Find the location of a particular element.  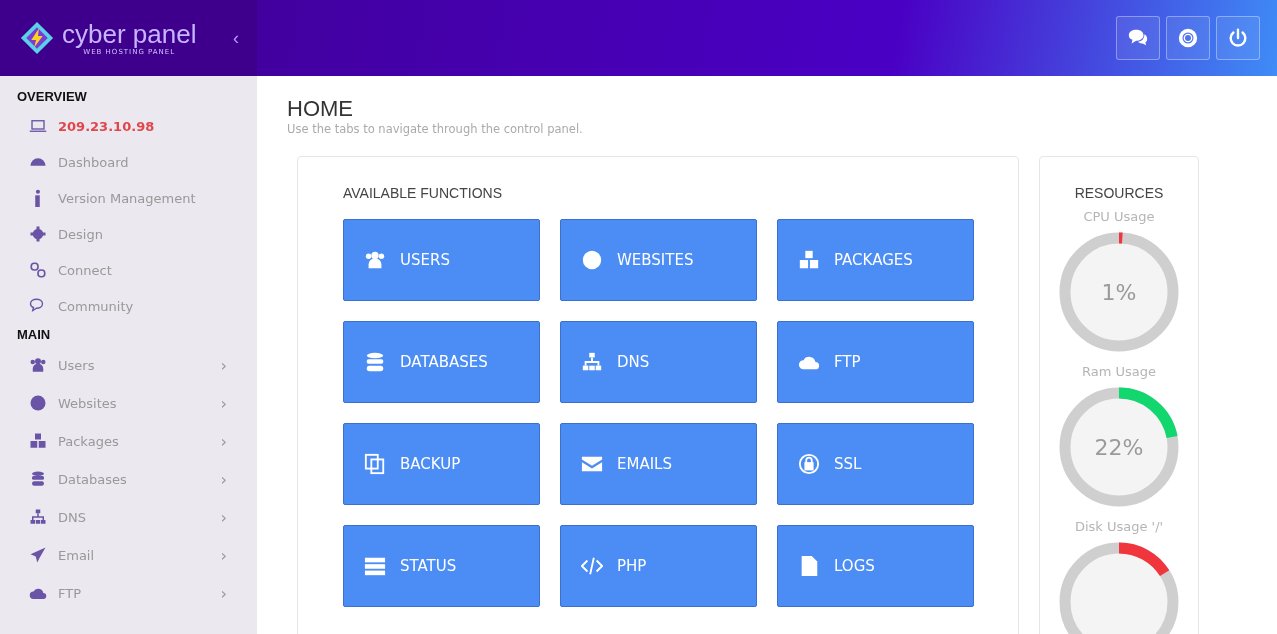

chat-button is located at coordinates (1138, 38).